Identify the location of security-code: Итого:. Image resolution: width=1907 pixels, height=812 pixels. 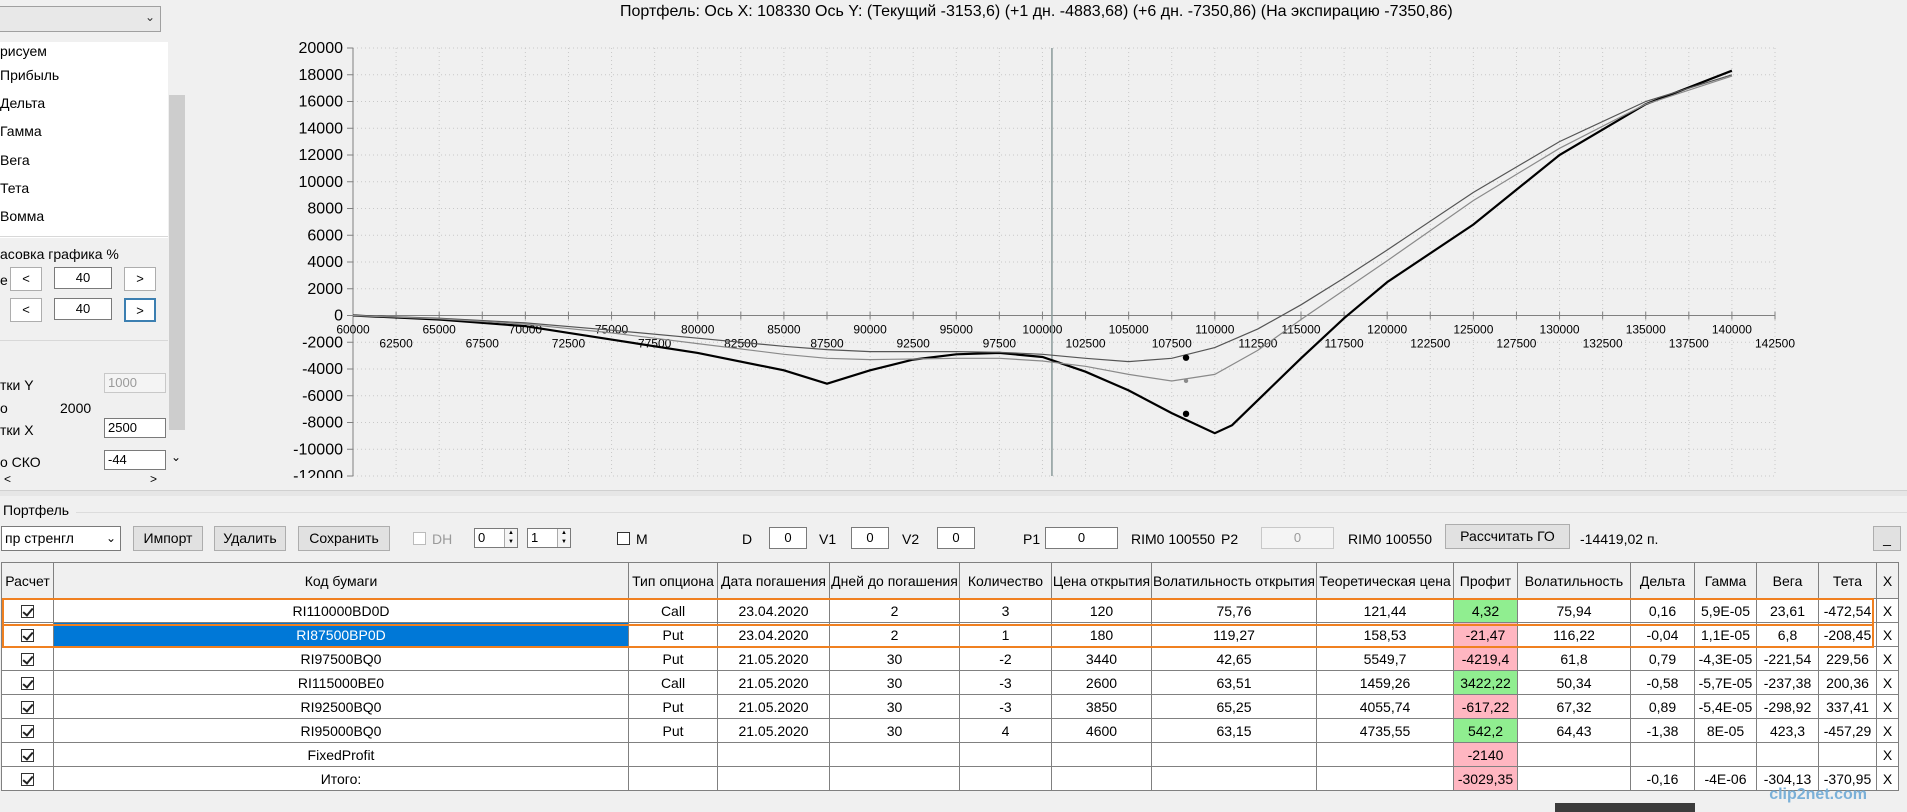
(341, 778).